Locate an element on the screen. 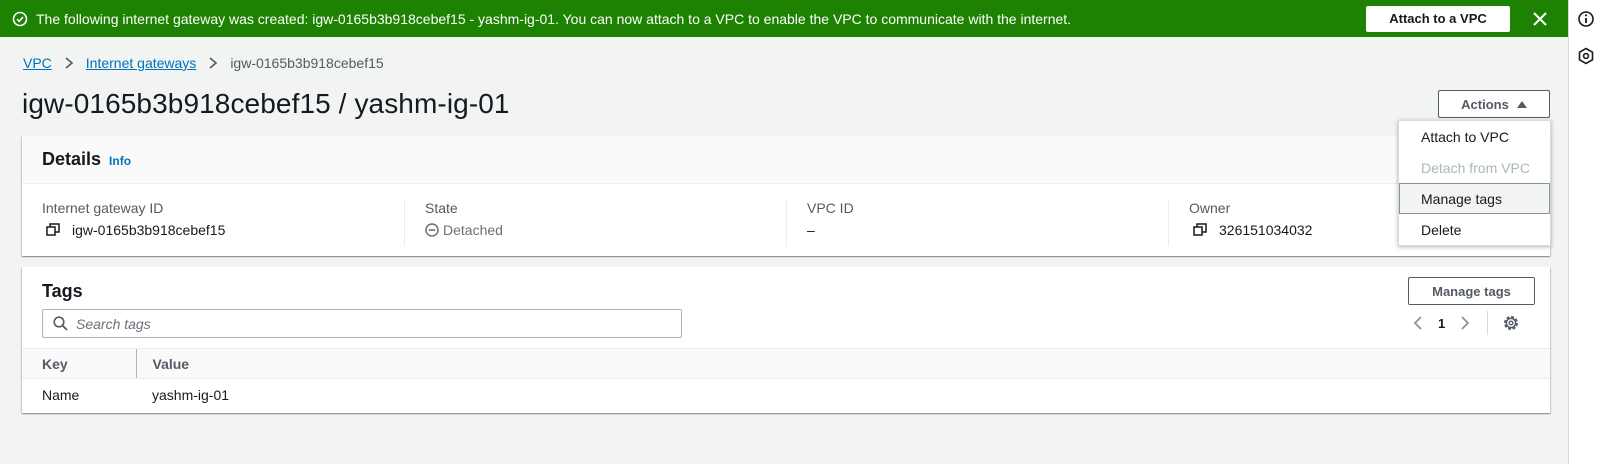 The width and height of the screenshot is (1602, 464). detail-state: State Detached is located at coordinates (595, 223).